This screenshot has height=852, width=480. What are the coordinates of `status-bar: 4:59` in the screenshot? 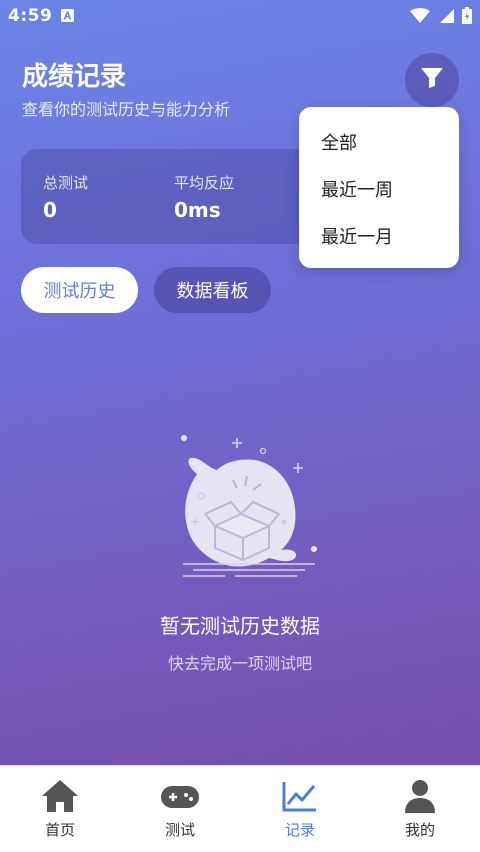 It's located at (240, 17).